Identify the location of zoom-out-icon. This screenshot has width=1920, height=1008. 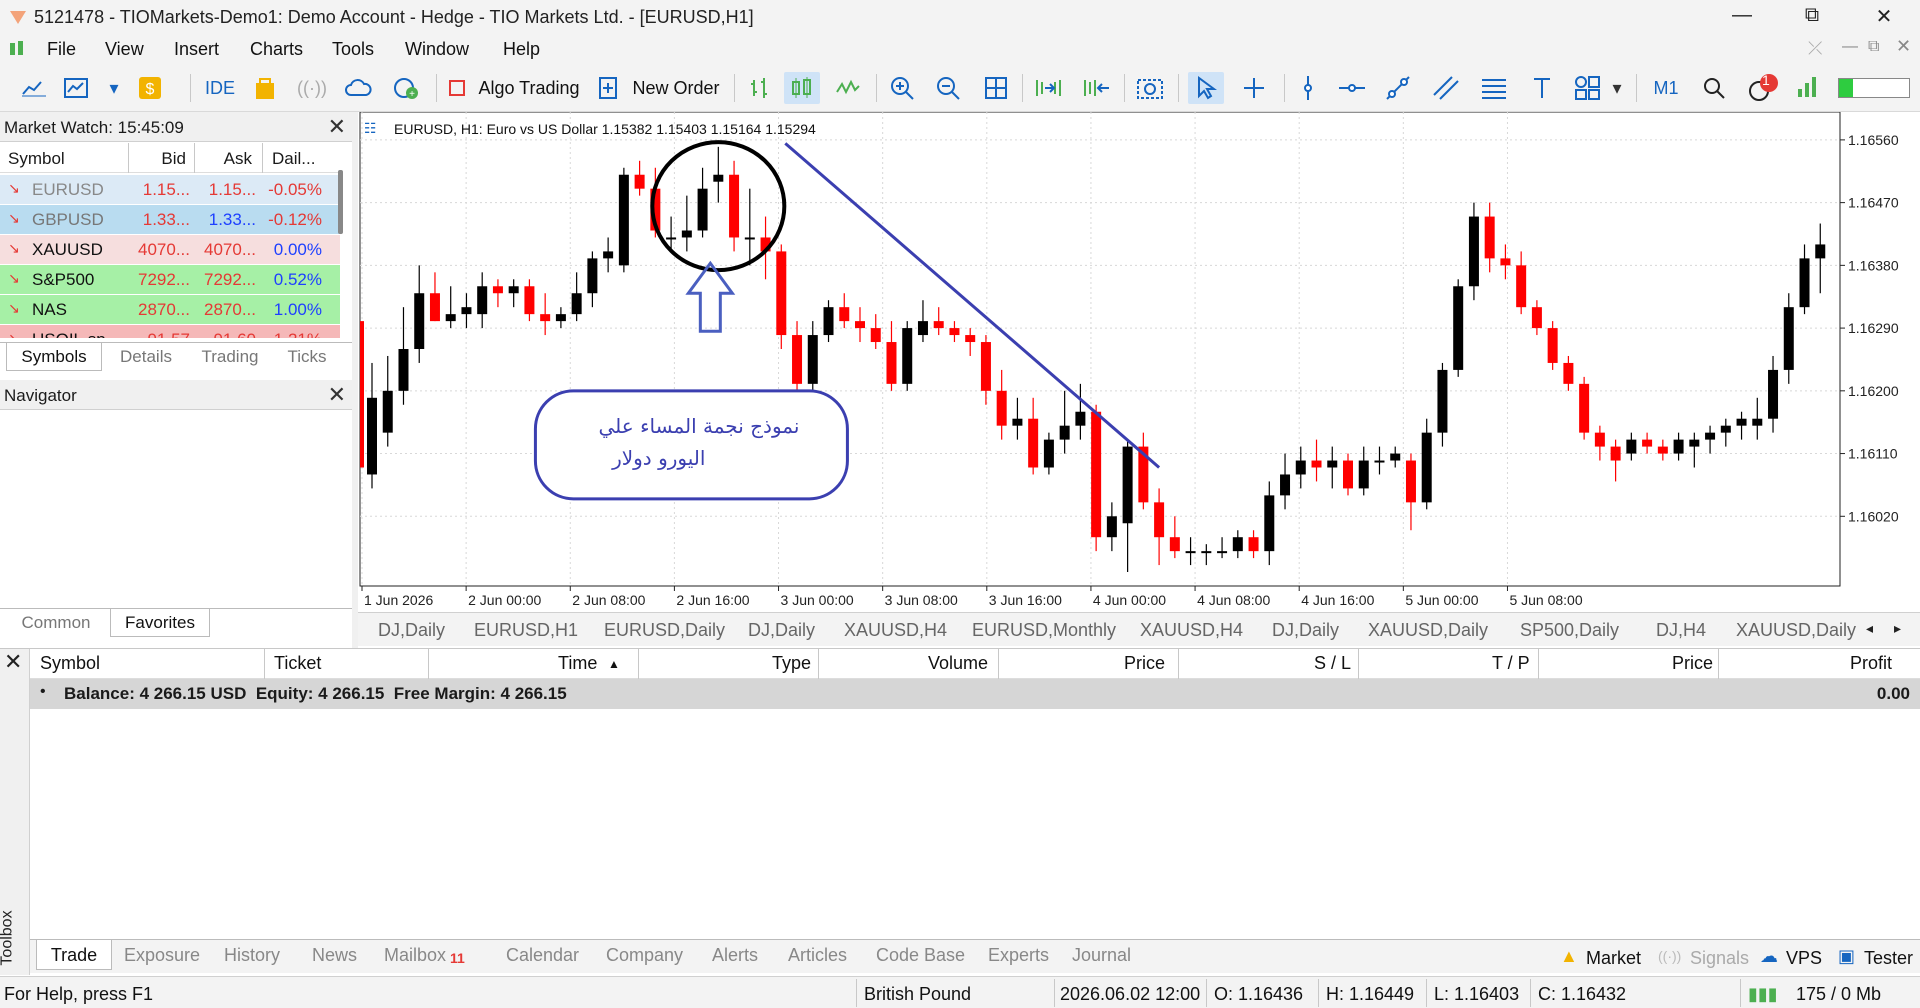
(948, 88).